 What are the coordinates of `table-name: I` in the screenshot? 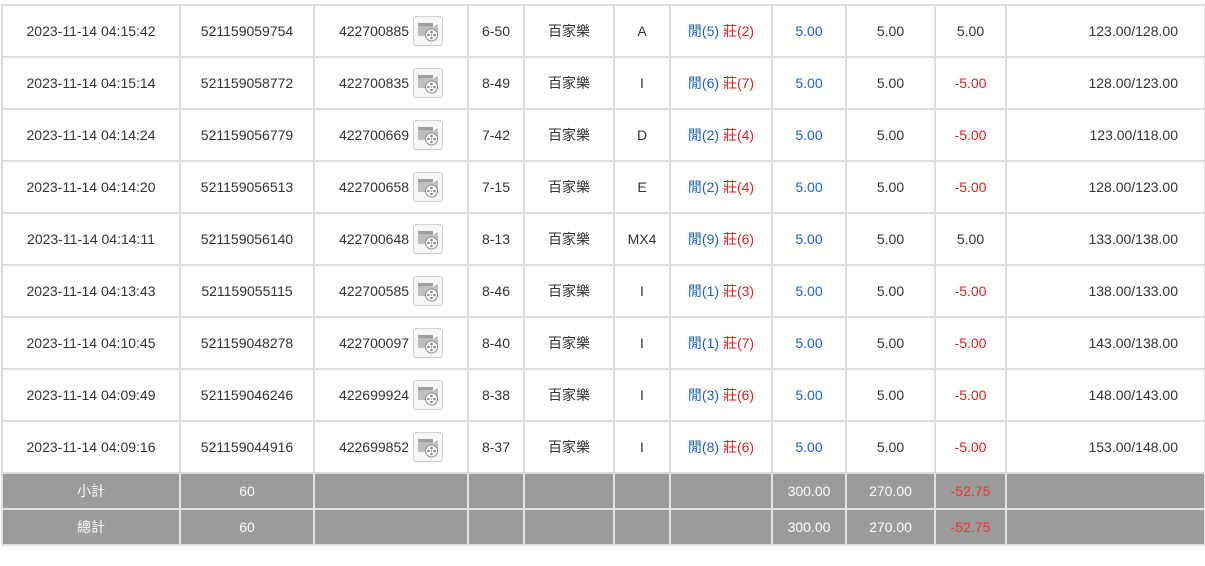 It's located at (642, 395).